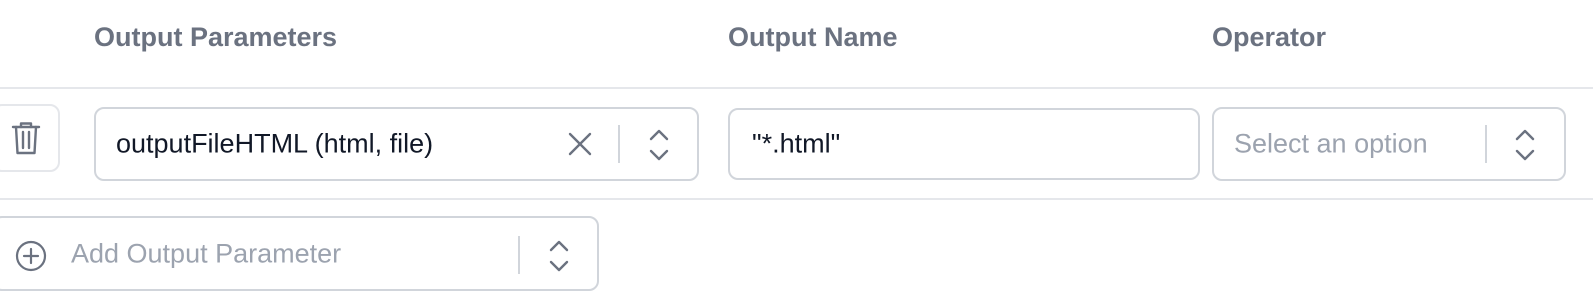 The width and height of the screenshot is (1593, 306). Describe the element at coordinates (216, 37) in the screenshot. I see `header-output-parameters: Output Parameters` at that location.